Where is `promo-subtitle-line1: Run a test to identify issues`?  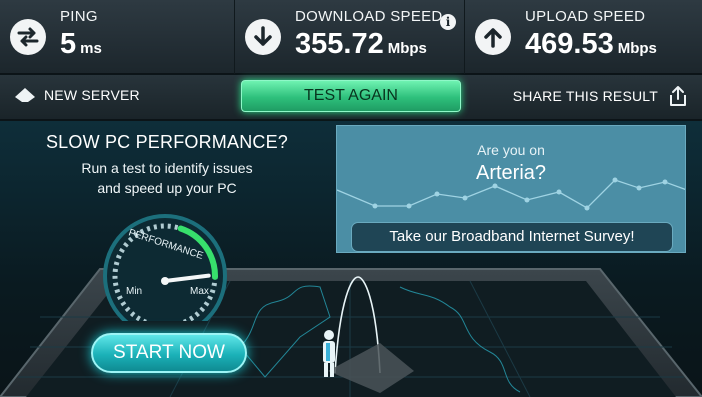 promo-subtitle-line1: Run a test to identify issues is located at coordinates (167, 168).